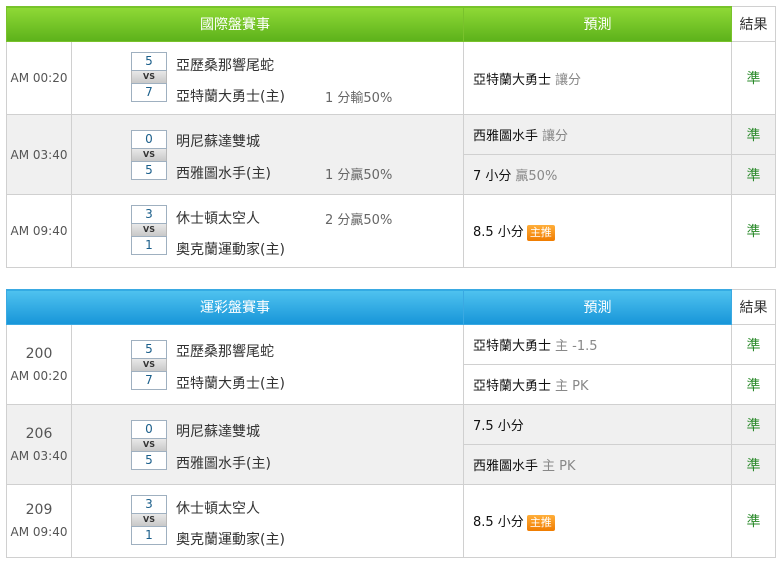 The height and width of the screenshot is (568, 783). What do you see at coordinates (39, 231) in the screenshot?
I see `game-time: AM 09:40` at bounding box center [39, 231].